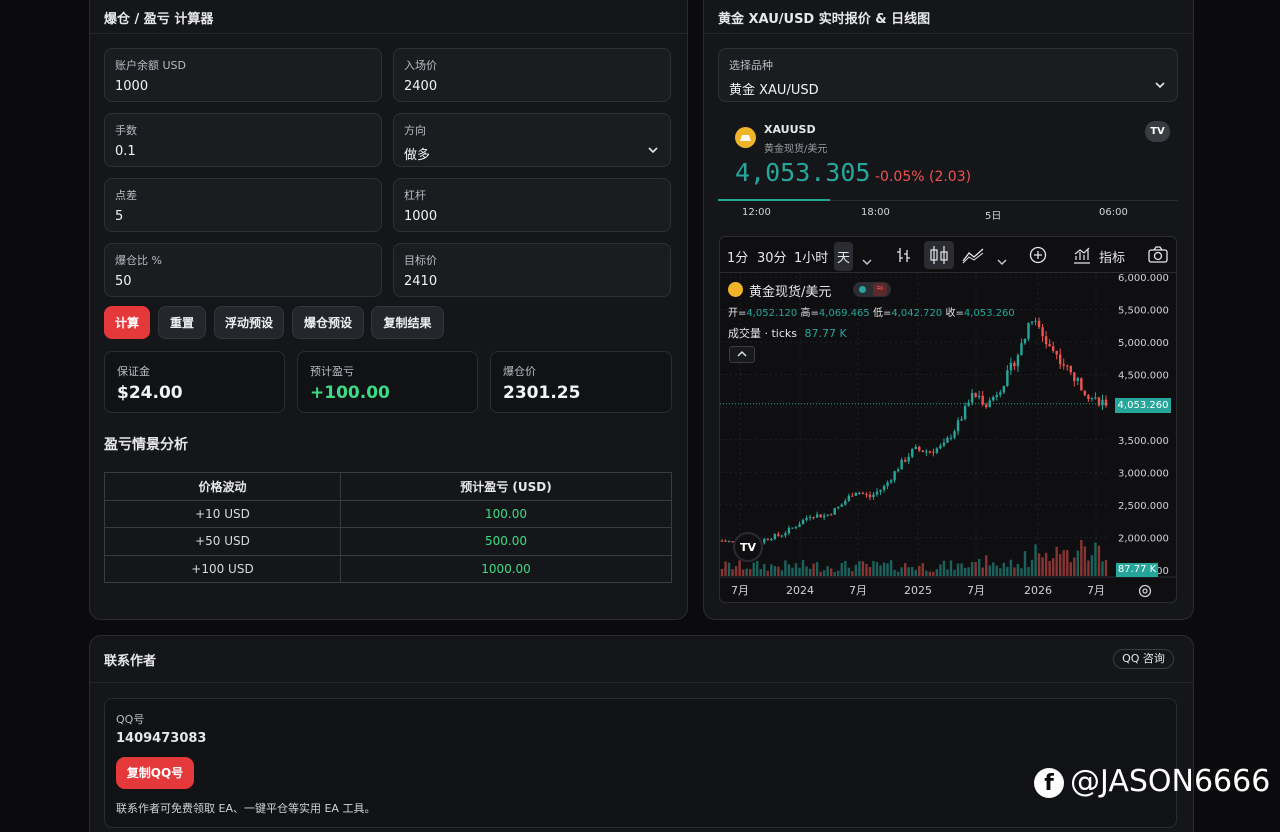  Describe the element at coordinates (506, 513) in the screenshot. I see `table-cell: 100.00` at that location.